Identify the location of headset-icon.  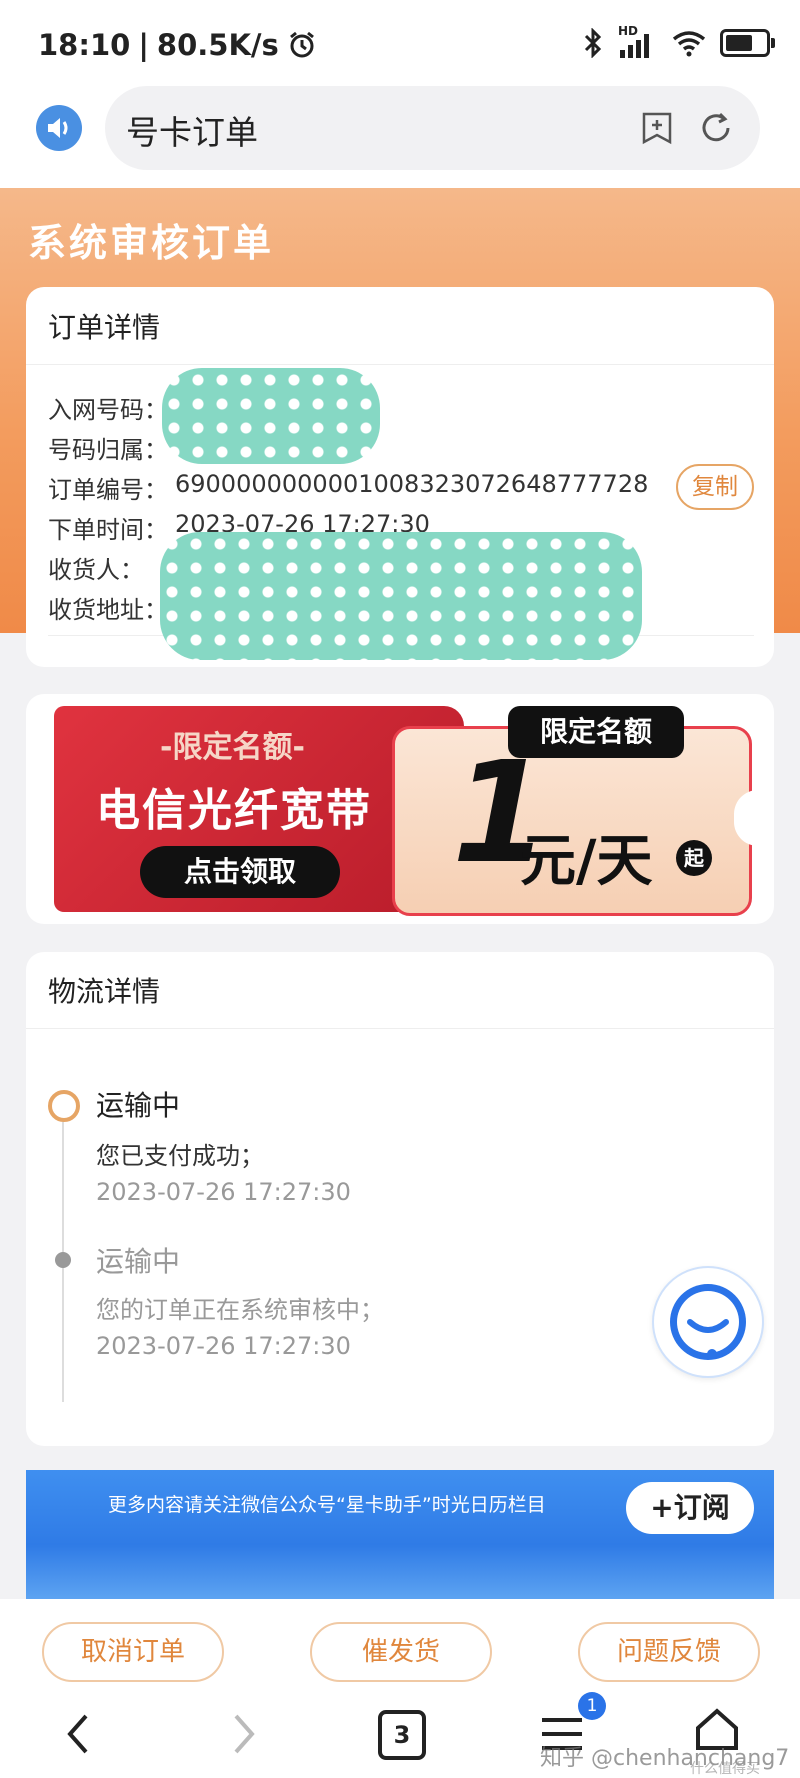
(708, 1322).